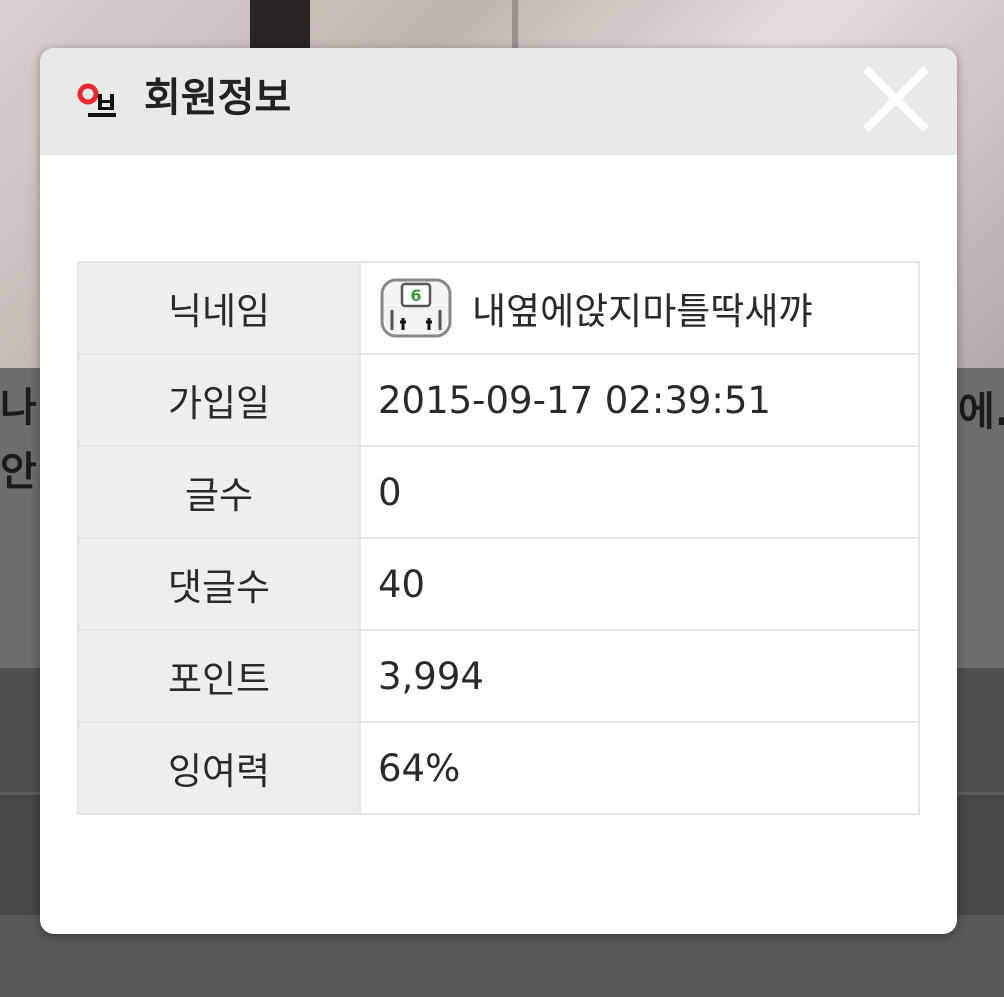 The image size is (1004, 997). Describe the element at coordinates (218, 98) in the screenshot. I see `dialog-title: 회원정보` at that location.